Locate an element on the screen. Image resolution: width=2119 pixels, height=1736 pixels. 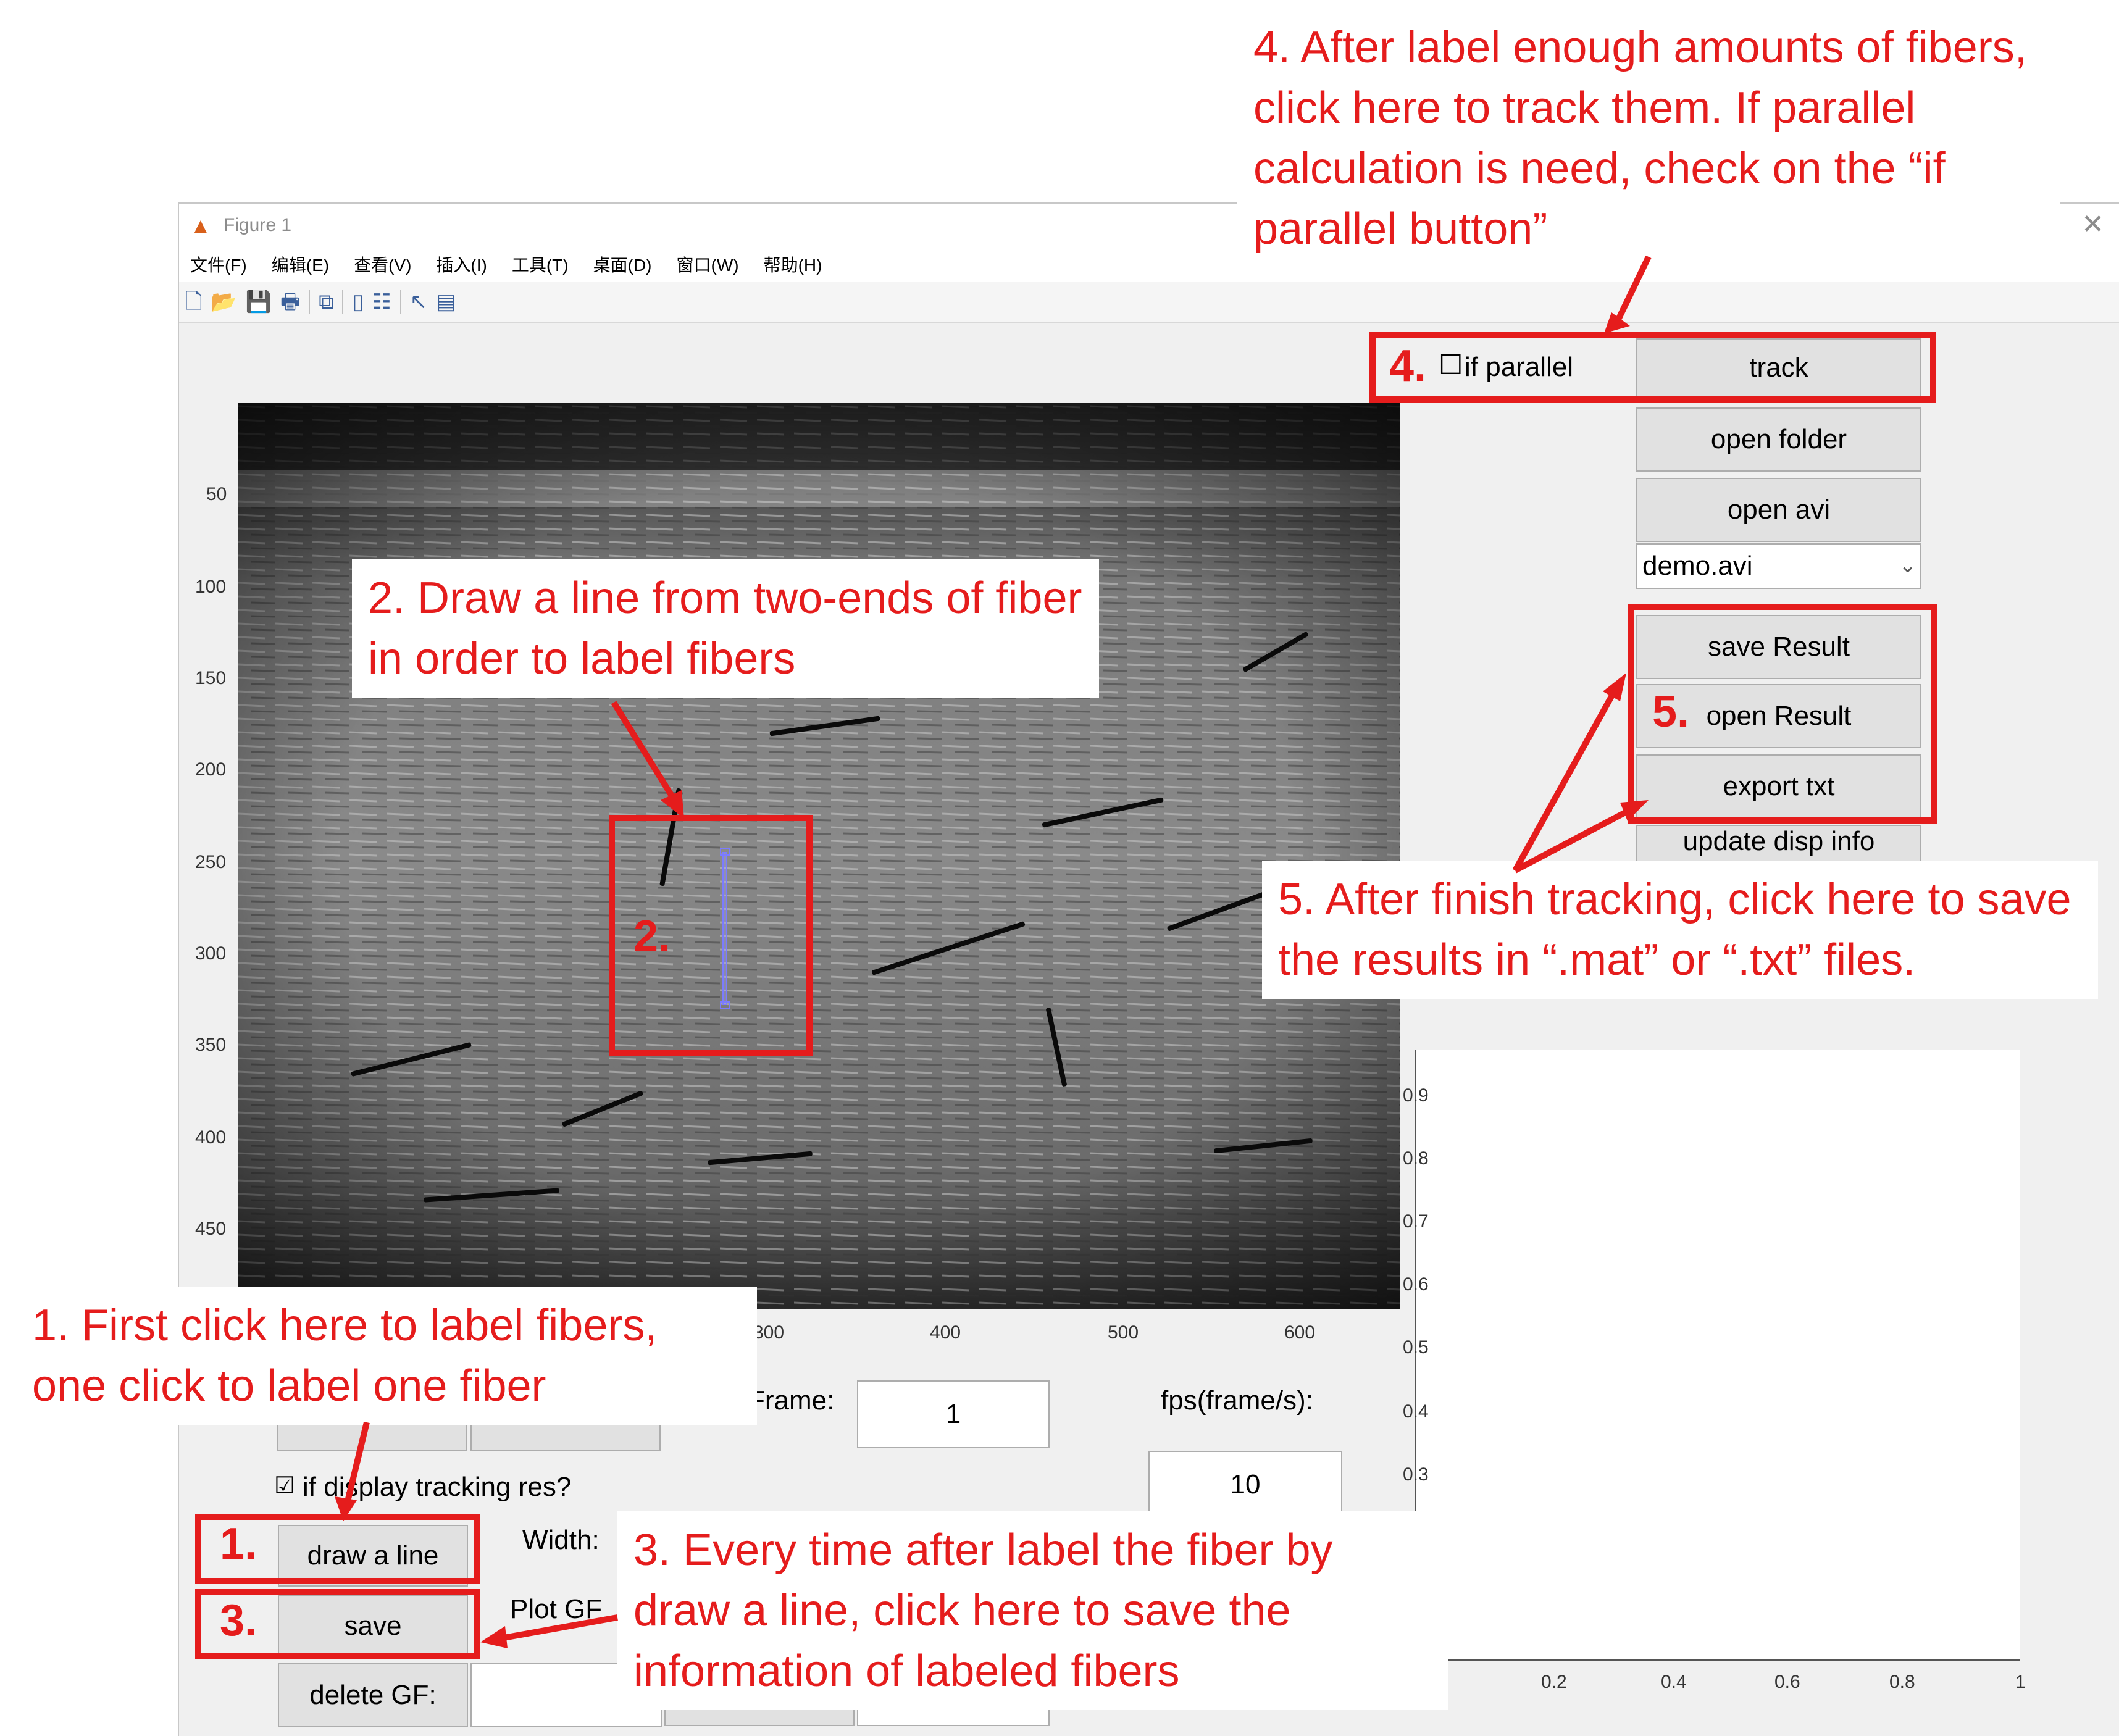
menu-tools: 工具(T) is located at coordinates (540, 264).